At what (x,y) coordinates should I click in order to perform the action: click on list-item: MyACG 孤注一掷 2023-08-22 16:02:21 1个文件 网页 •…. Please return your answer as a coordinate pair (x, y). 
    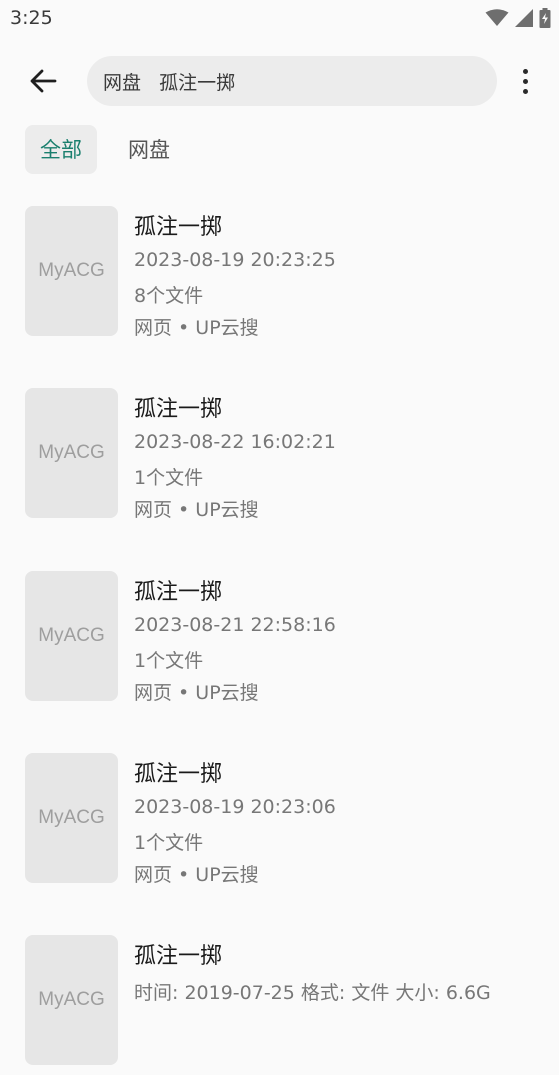
    Looking at the image, I should click on (279, 458).